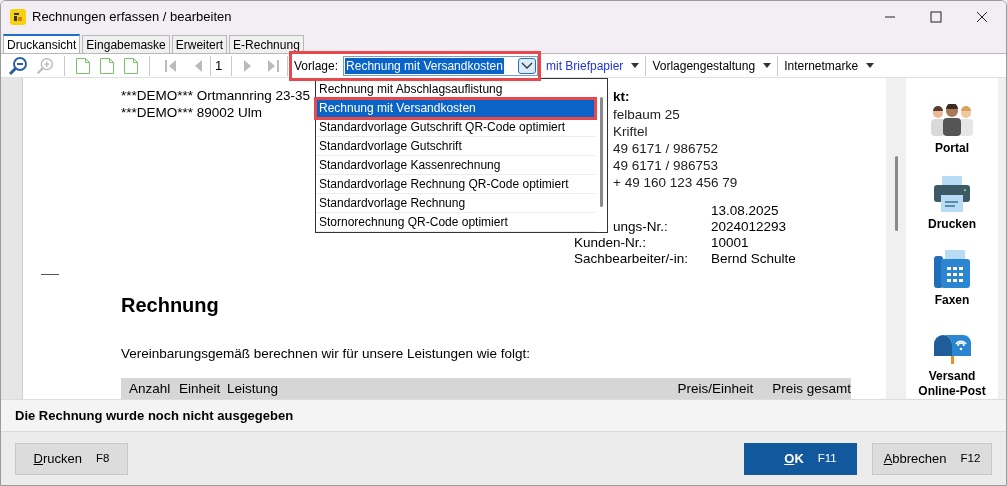 The height and width of the screenshot is (486, 1007). What do you see at coordinates (811, 388) in the screenshot?
I see `column-header: Preis gesamt` at bounding box center [811, 388].